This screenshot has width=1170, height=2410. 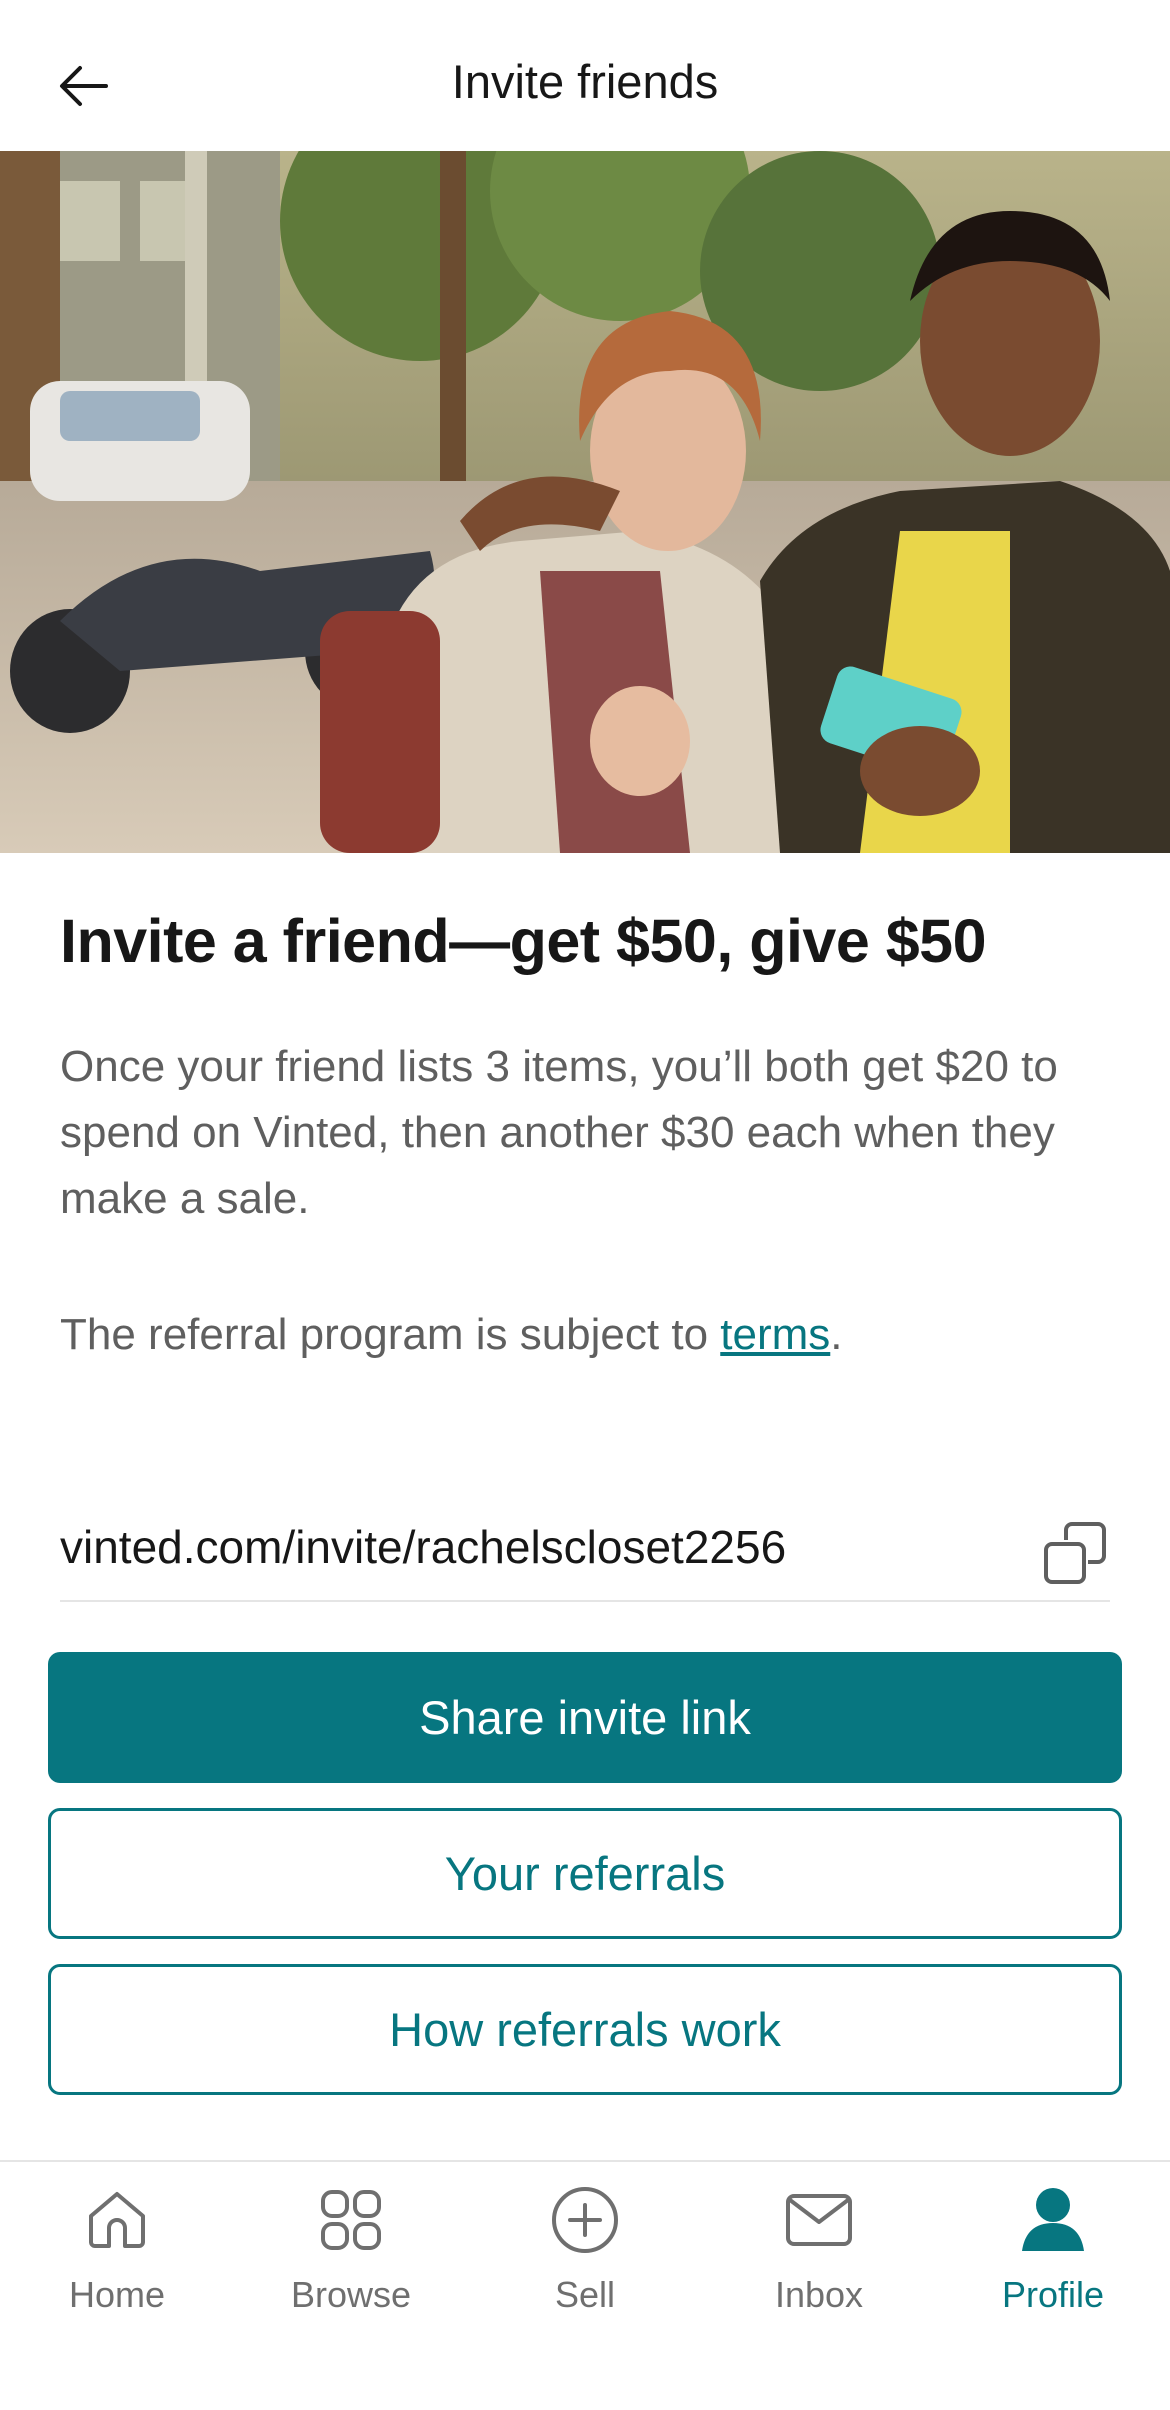 I want to click on share-invite-link-button: Share invite link, so click(x=585, y=1717).